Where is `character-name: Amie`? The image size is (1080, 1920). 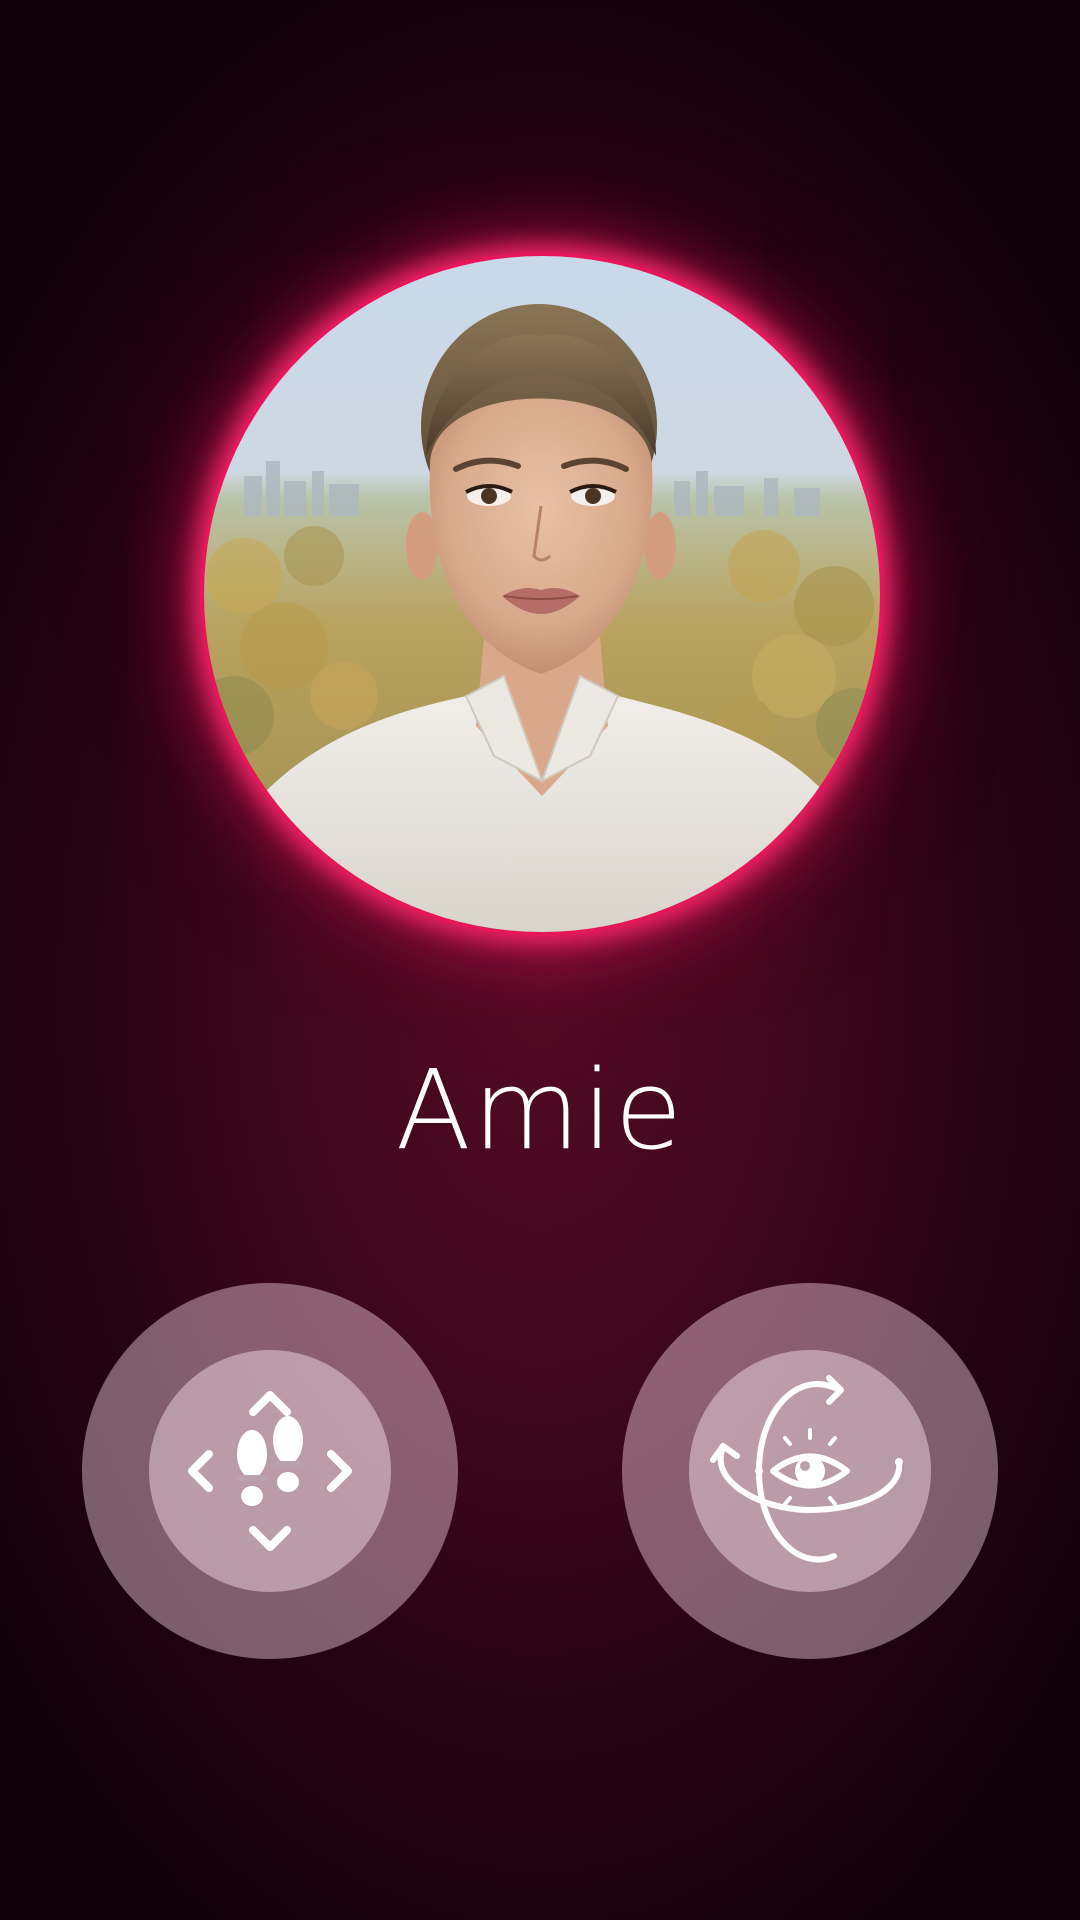
character-name: Amie is located at coordinates (540, 1110).